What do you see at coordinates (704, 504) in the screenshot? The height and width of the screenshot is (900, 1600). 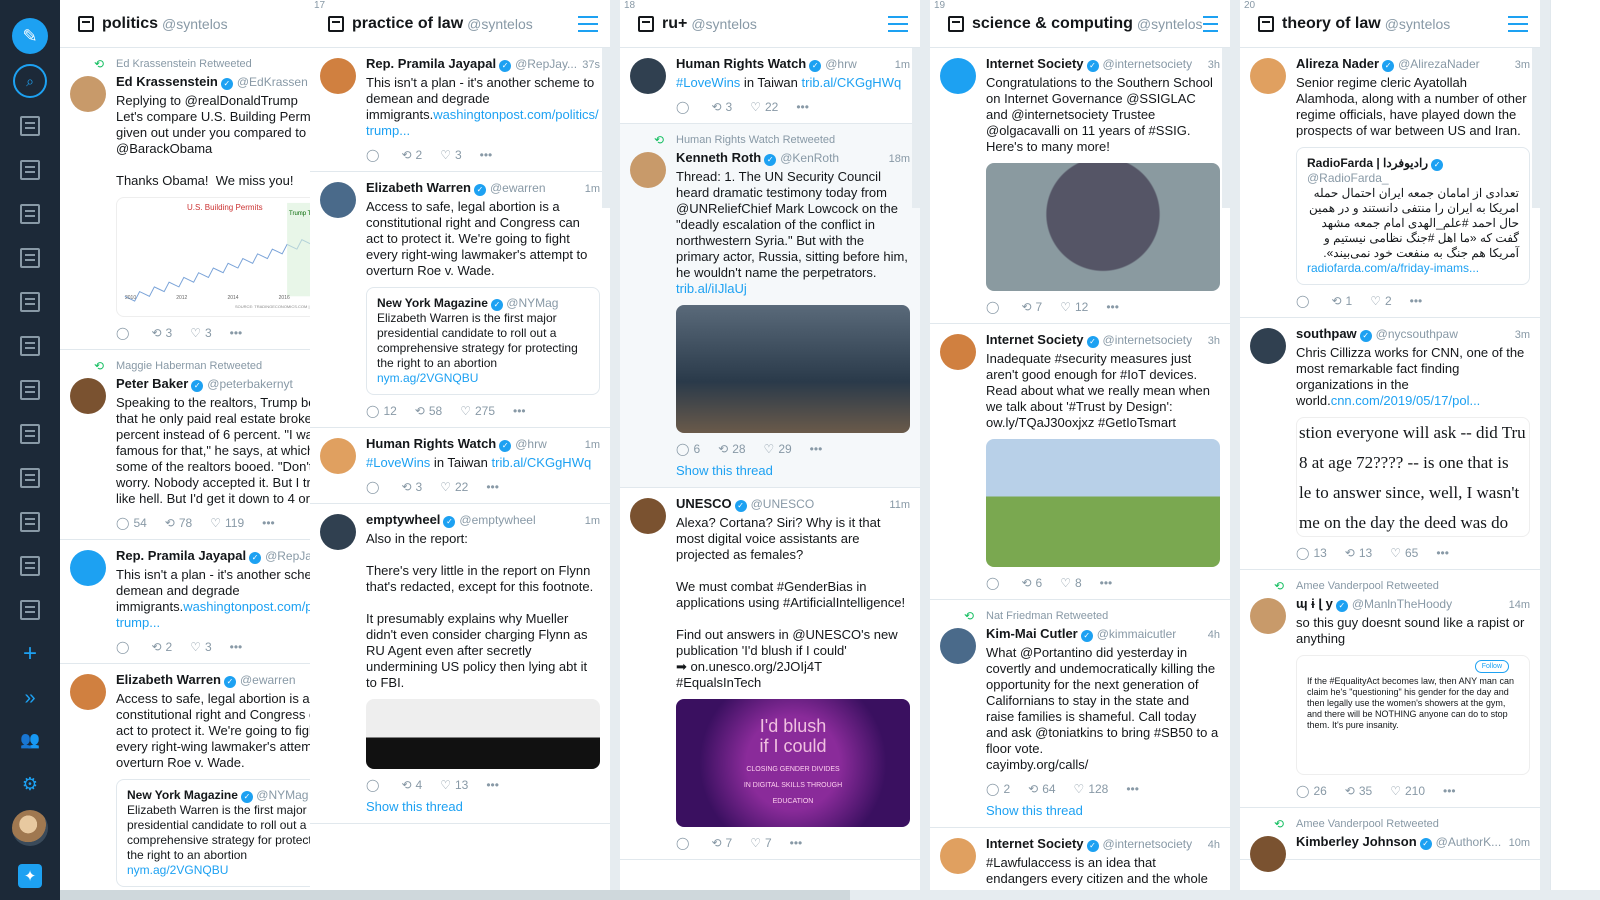 I see `author-name: UNESCO` at bounding box center [704, 504].